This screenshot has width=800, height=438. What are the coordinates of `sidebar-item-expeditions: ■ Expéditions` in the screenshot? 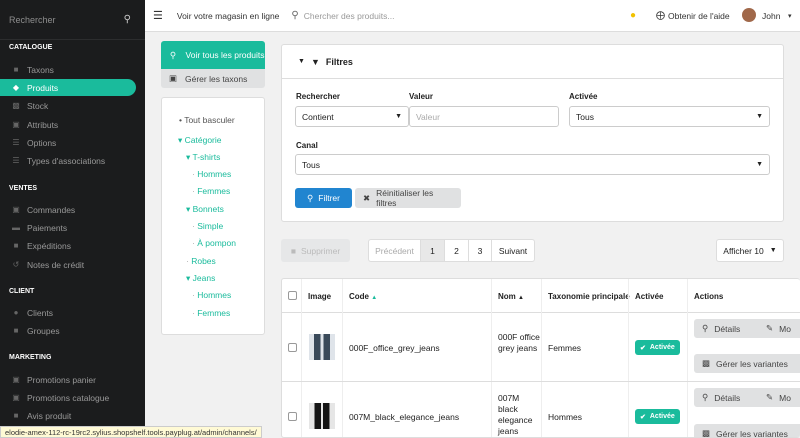 It's located at (68, 245).